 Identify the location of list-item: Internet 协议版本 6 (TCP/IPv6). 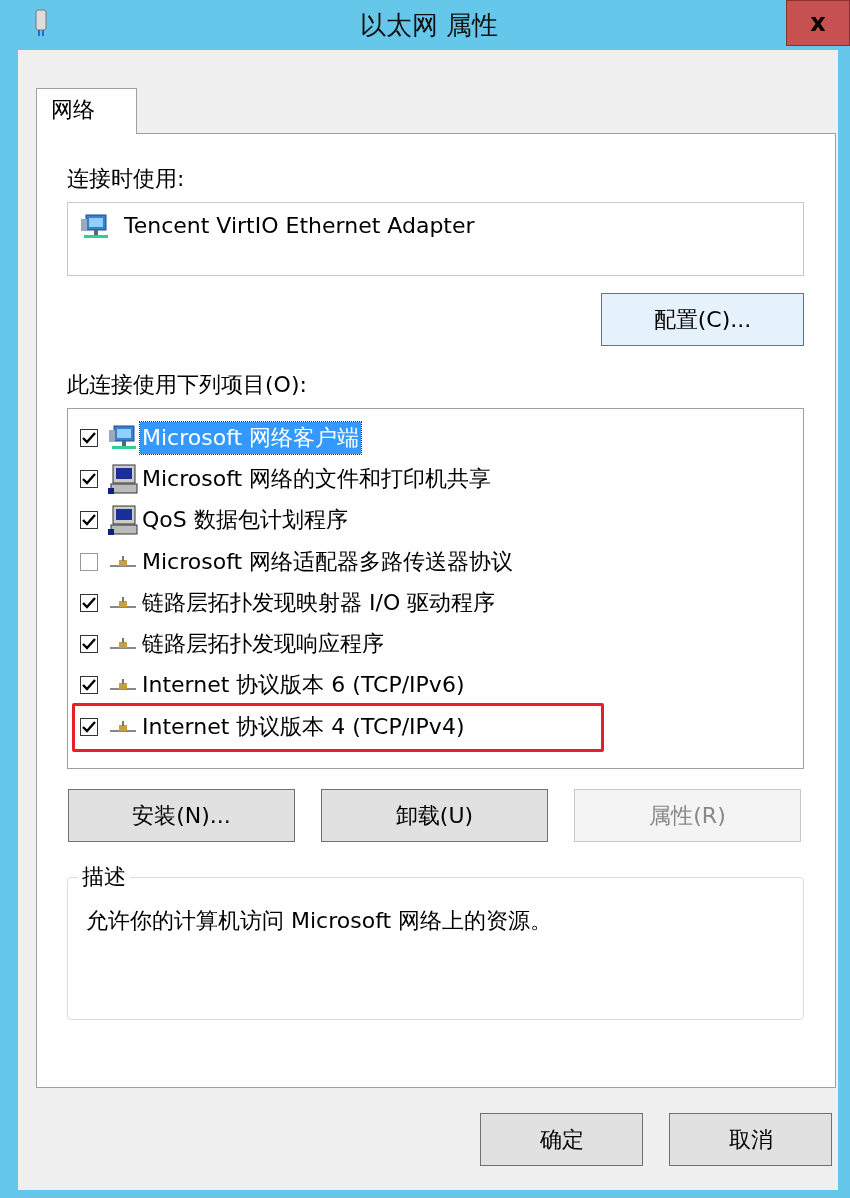
(303, 685).